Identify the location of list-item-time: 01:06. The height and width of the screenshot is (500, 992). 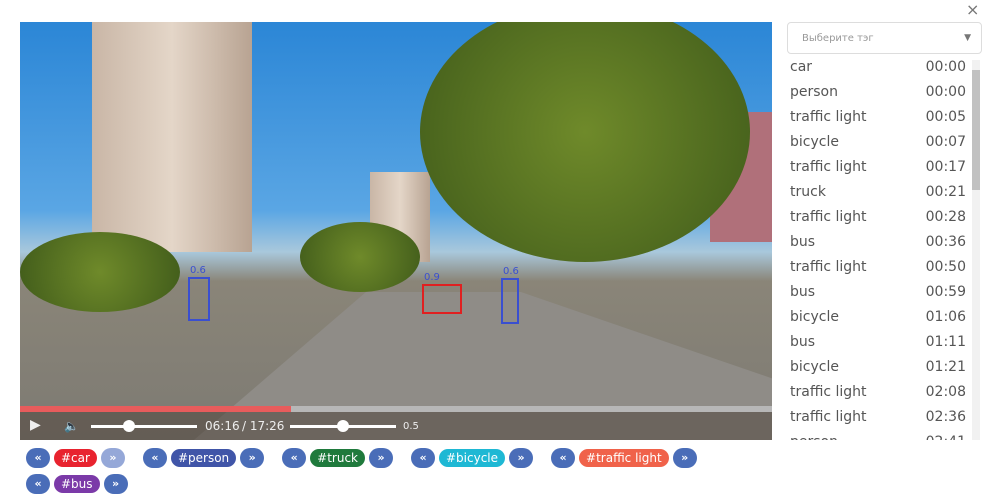
(945, 317).